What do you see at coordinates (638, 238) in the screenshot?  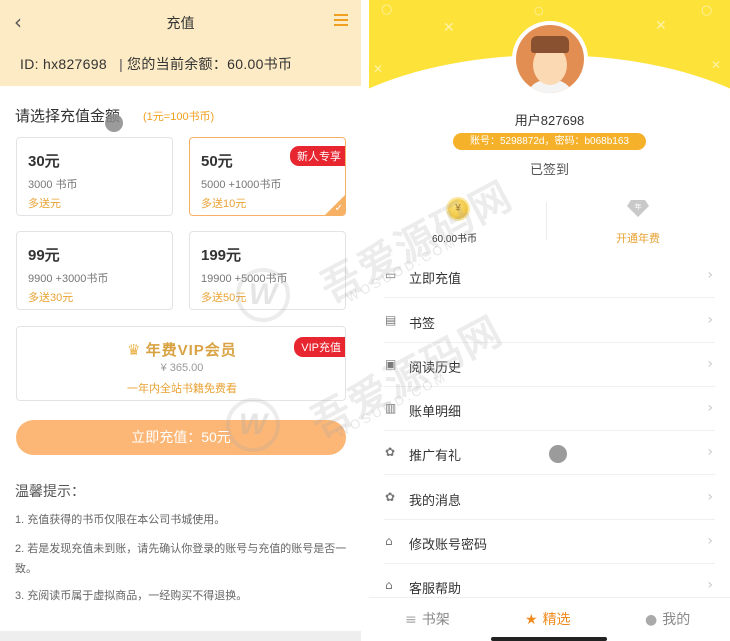 I see `annual-vip-link: 开通年费` at bounding box center [638, 238].